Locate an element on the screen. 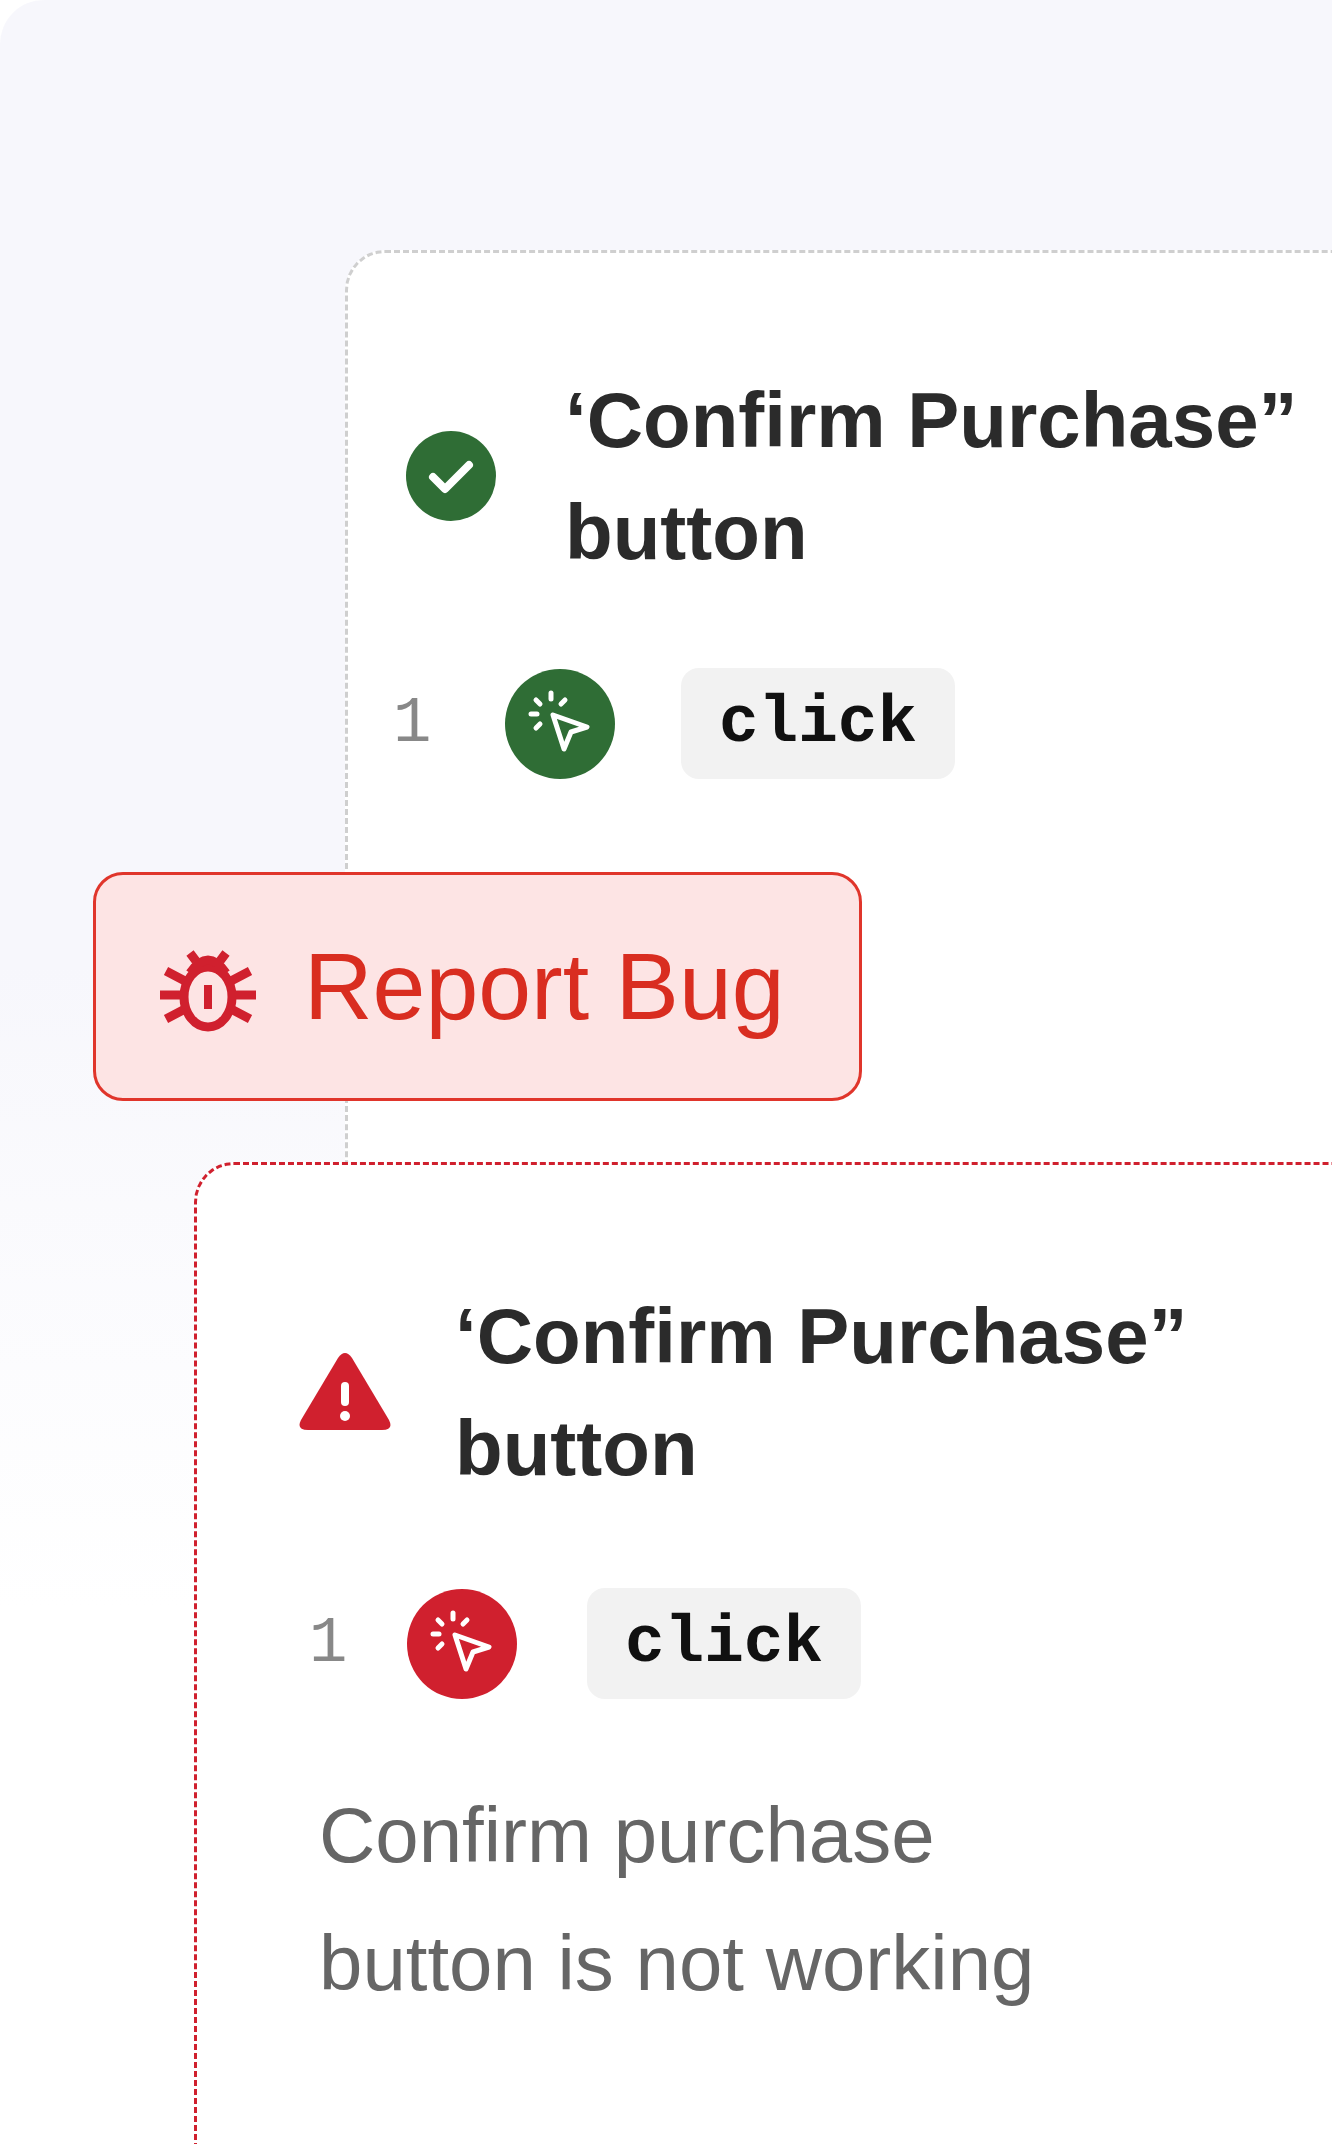 Image resolution: width=1332 pixels, height=2144 pixels. warning-icon is located at coordinates (345, 1392).